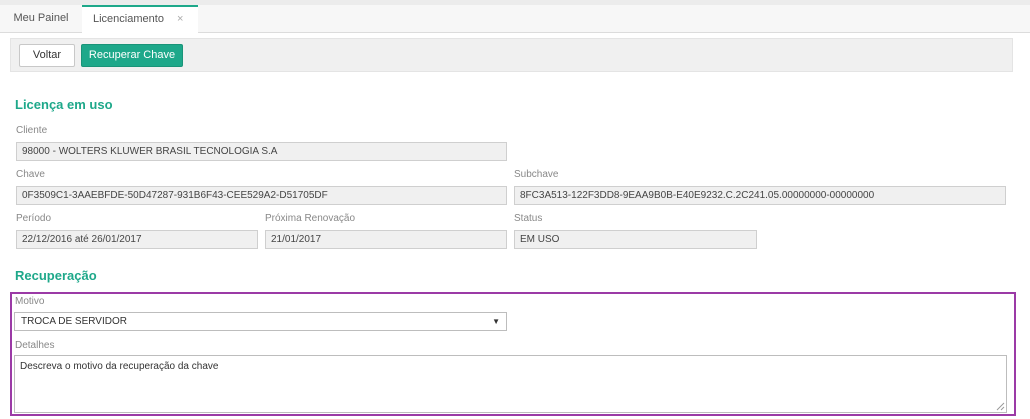  Describe the element at coordinates (56, 275) in the screenshot. I see `recovery-section-title: Recuperação` at that location.